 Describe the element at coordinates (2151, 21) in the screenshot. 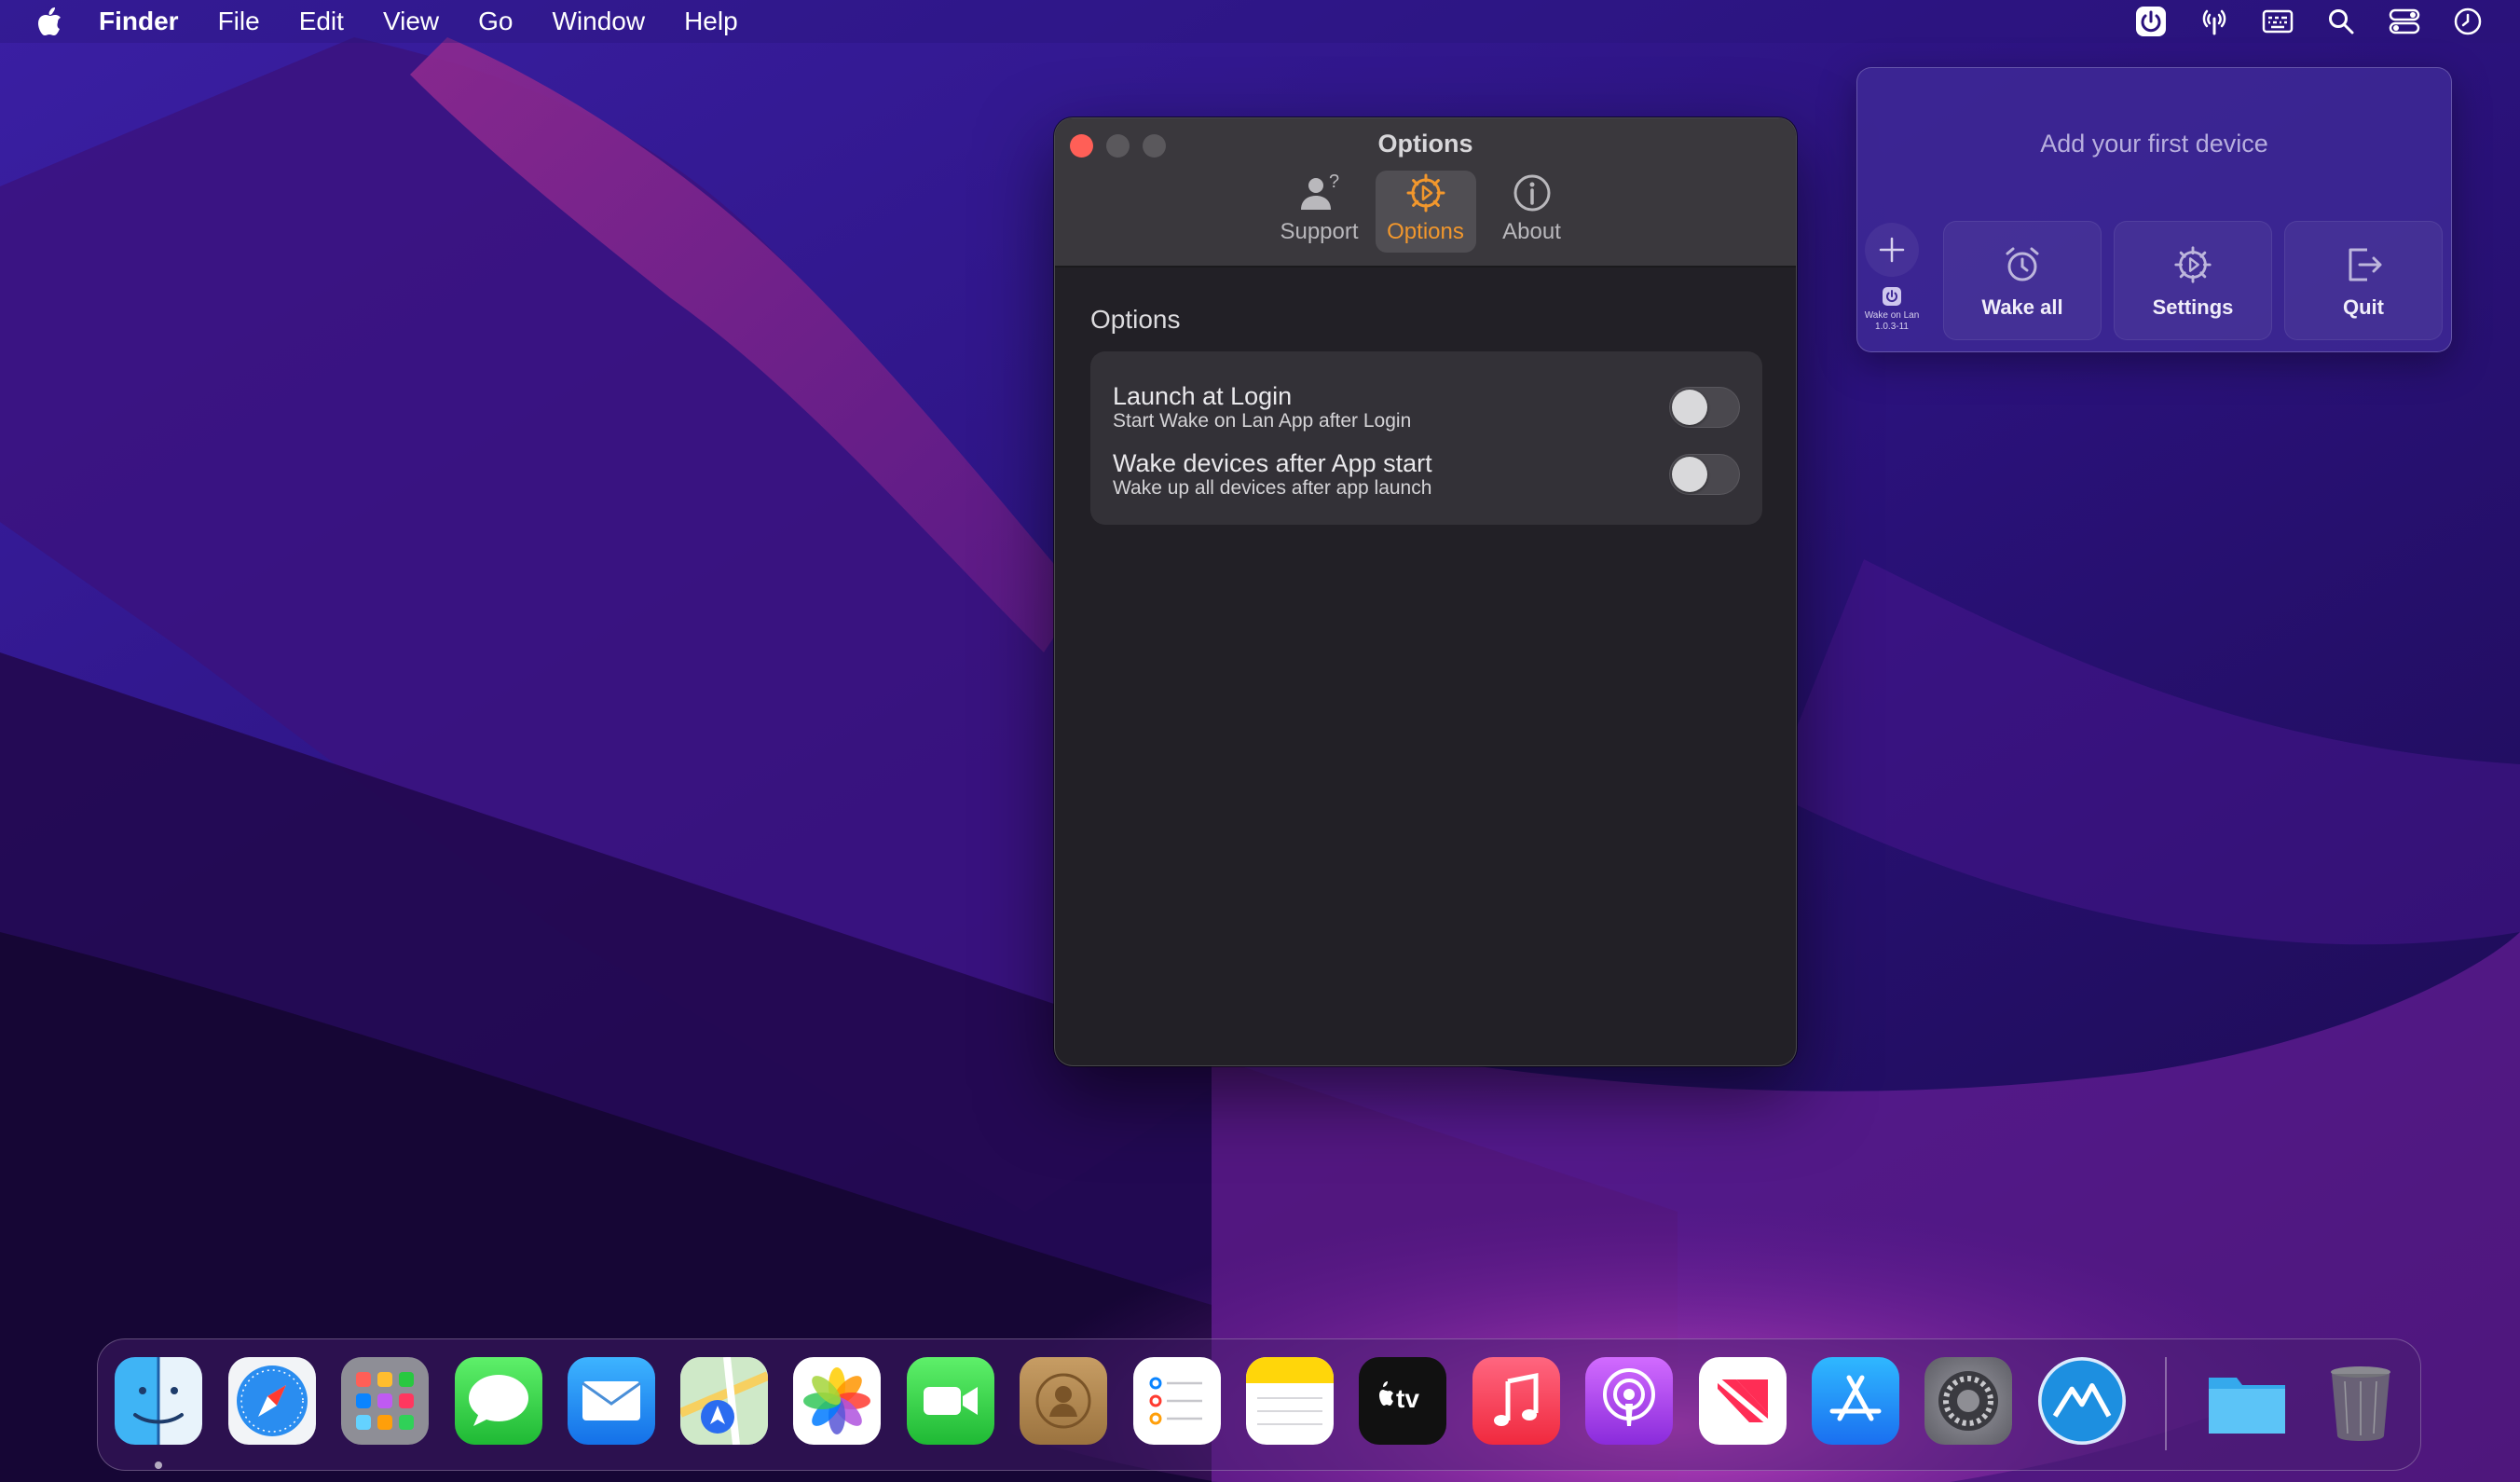

I see `wake-on-lan-power-icon` at that location.